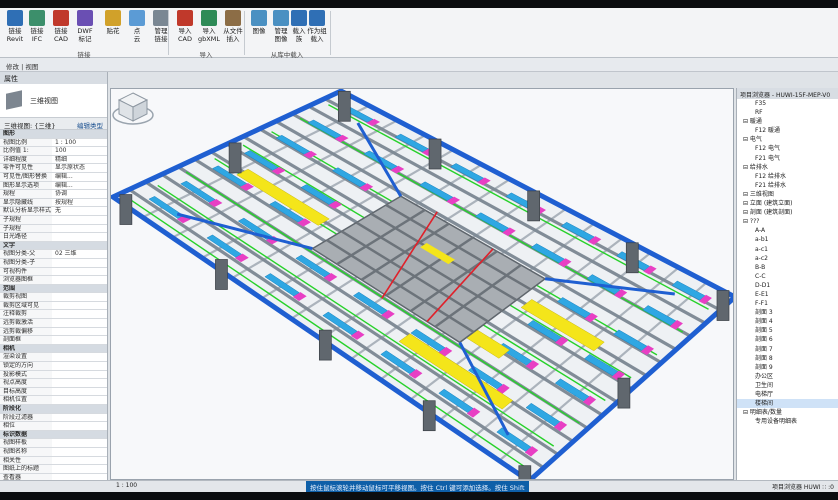 The width and height of the screenshot is (838, 500). What do you see at coordinates (787, 258) in the screenshot?
I see `browser-item: a-c2` at bounding box center [787, 258].